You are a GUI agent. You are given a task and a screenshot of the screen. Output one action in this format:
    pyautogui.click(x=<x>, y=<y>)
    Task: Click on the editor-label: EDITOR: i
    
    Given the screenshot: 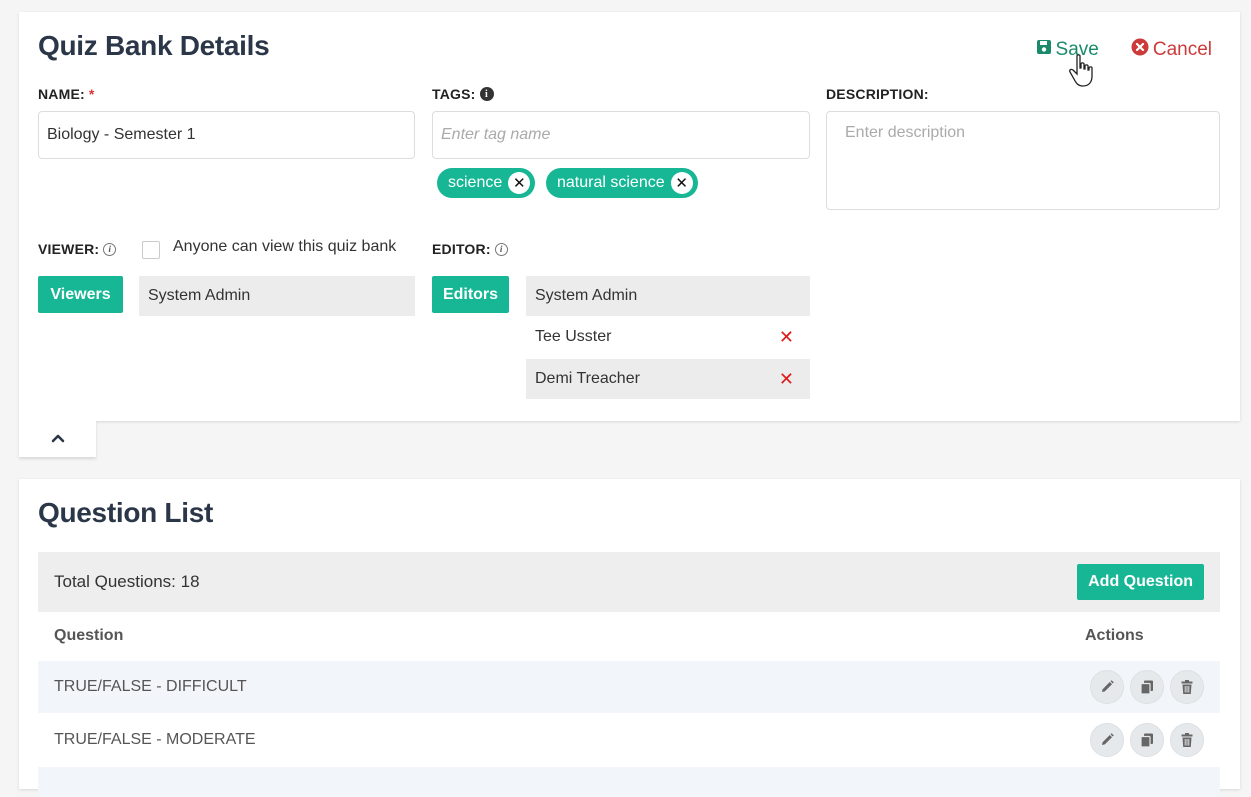 What is the action you would take?
    pyautogui.click(x=470, y=249)
    